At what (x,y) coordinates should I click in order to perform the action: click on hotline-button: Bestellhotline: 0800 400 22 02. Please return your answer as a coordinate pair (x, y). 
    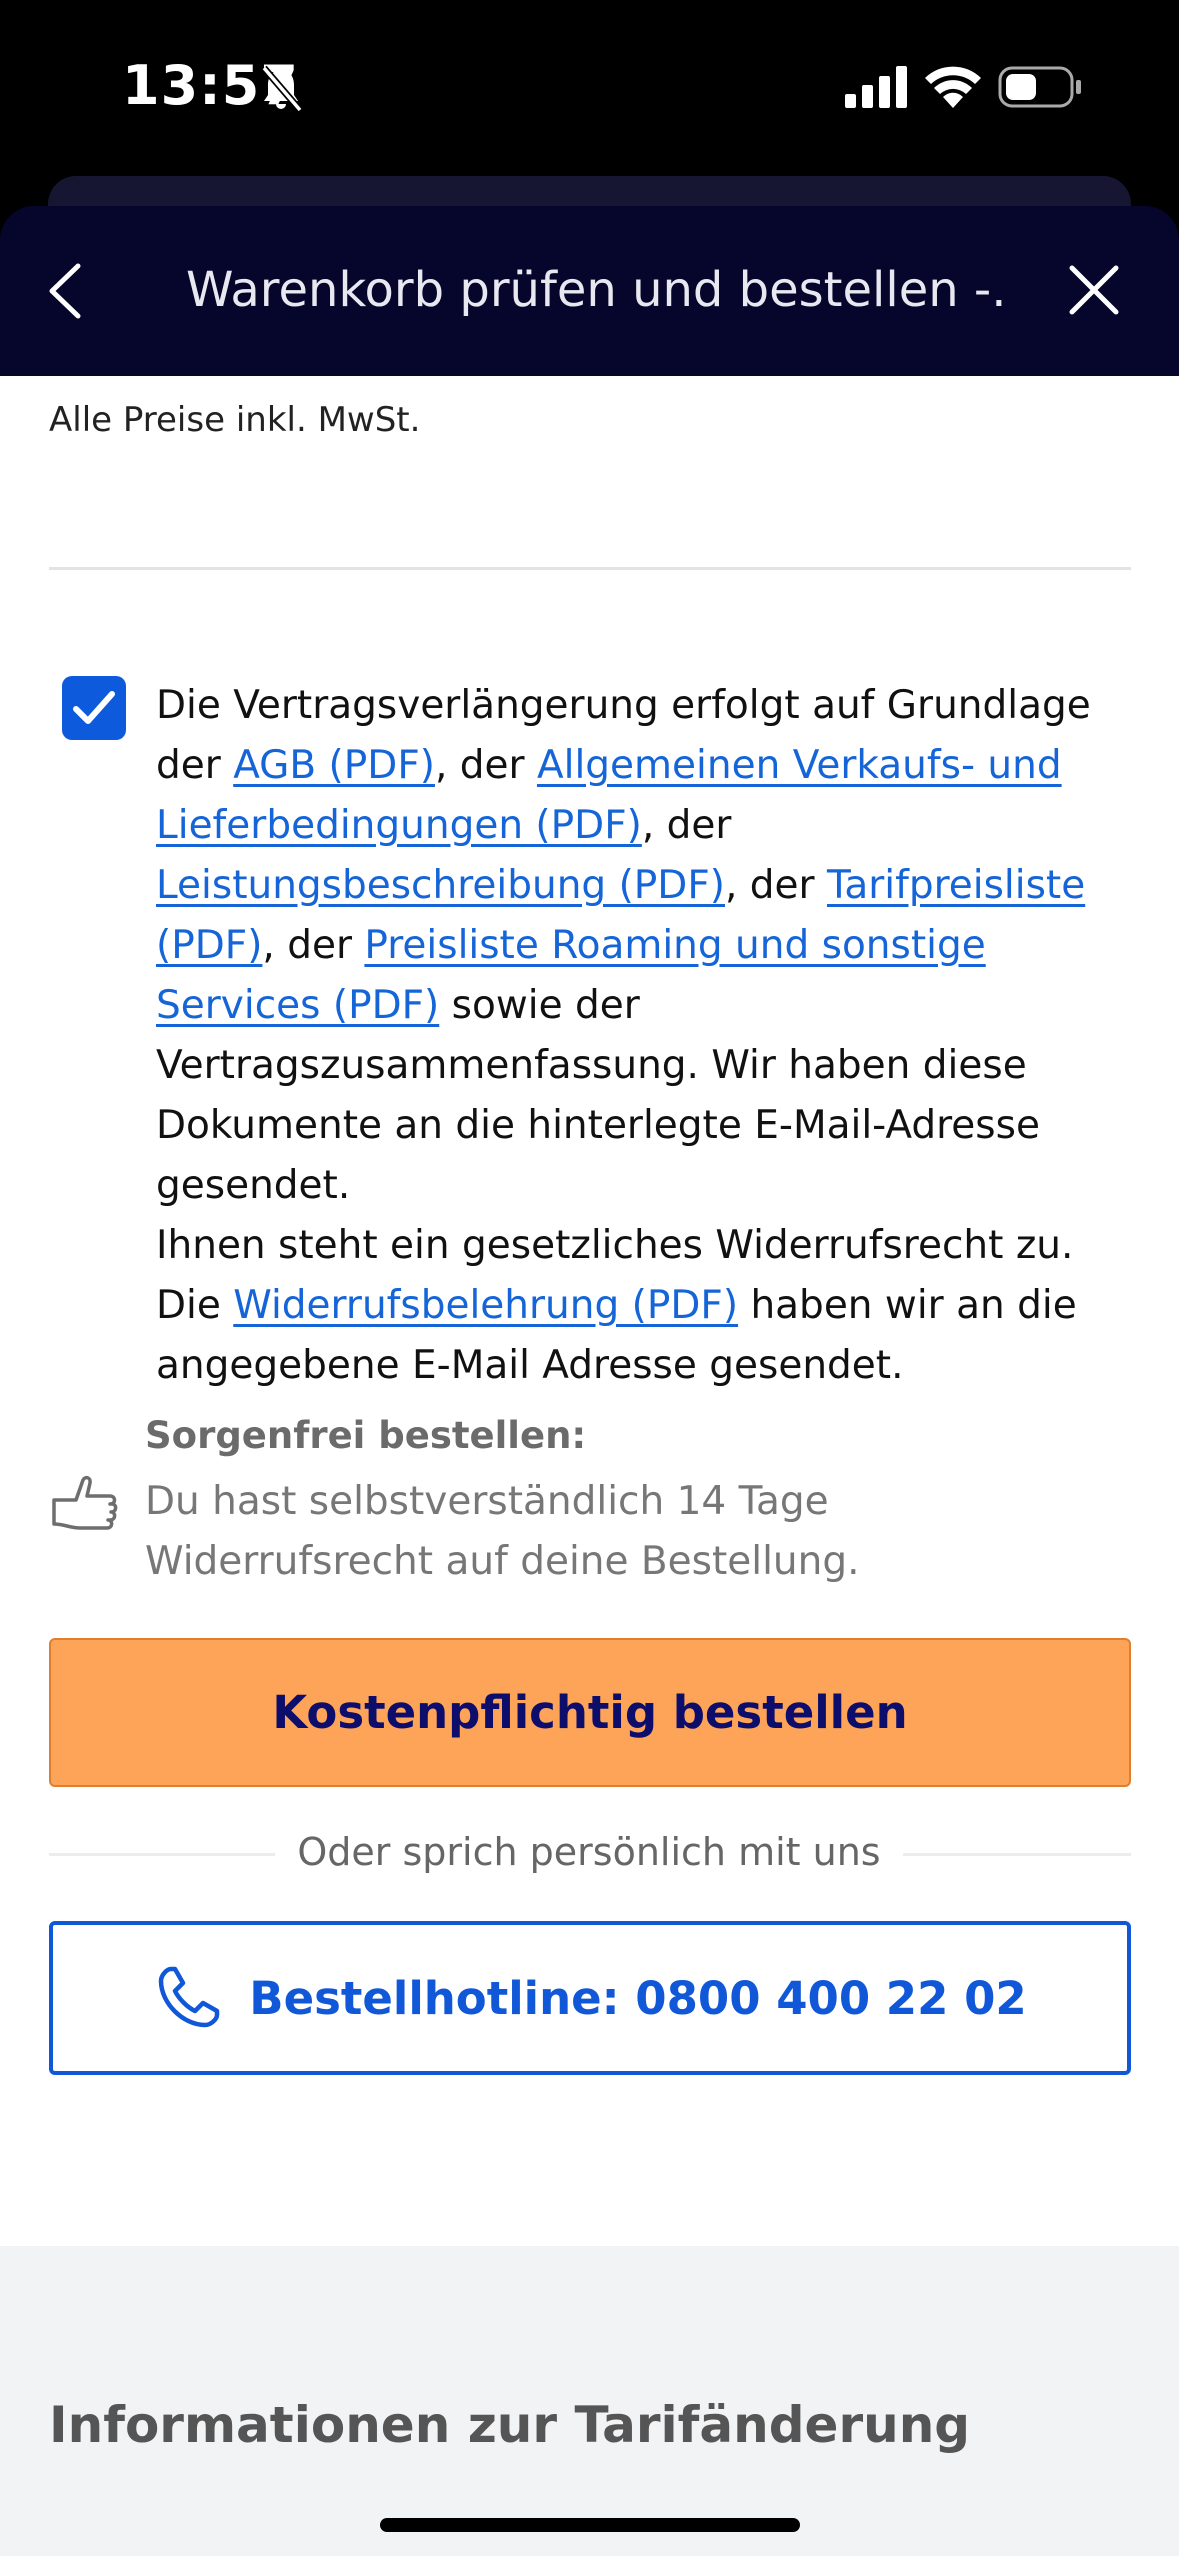
    Looking at the image, I should click on (590, 1998).